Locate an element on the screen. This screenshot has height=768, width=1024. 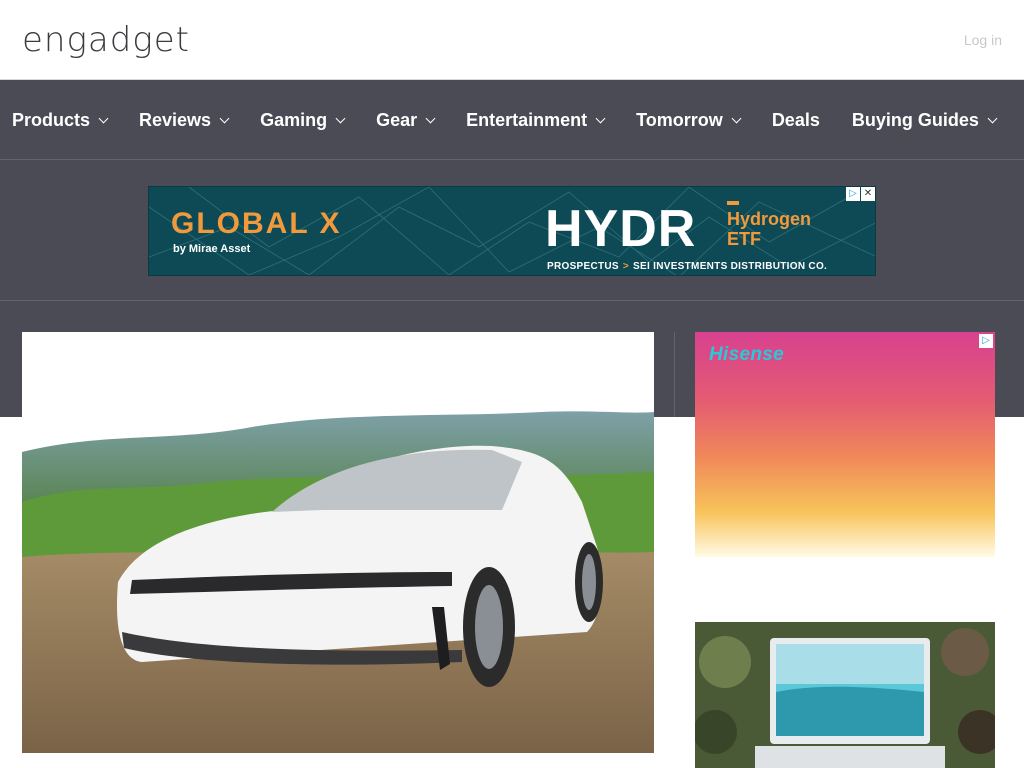
side-article-thumbnail is located at coordinates (845, 695).